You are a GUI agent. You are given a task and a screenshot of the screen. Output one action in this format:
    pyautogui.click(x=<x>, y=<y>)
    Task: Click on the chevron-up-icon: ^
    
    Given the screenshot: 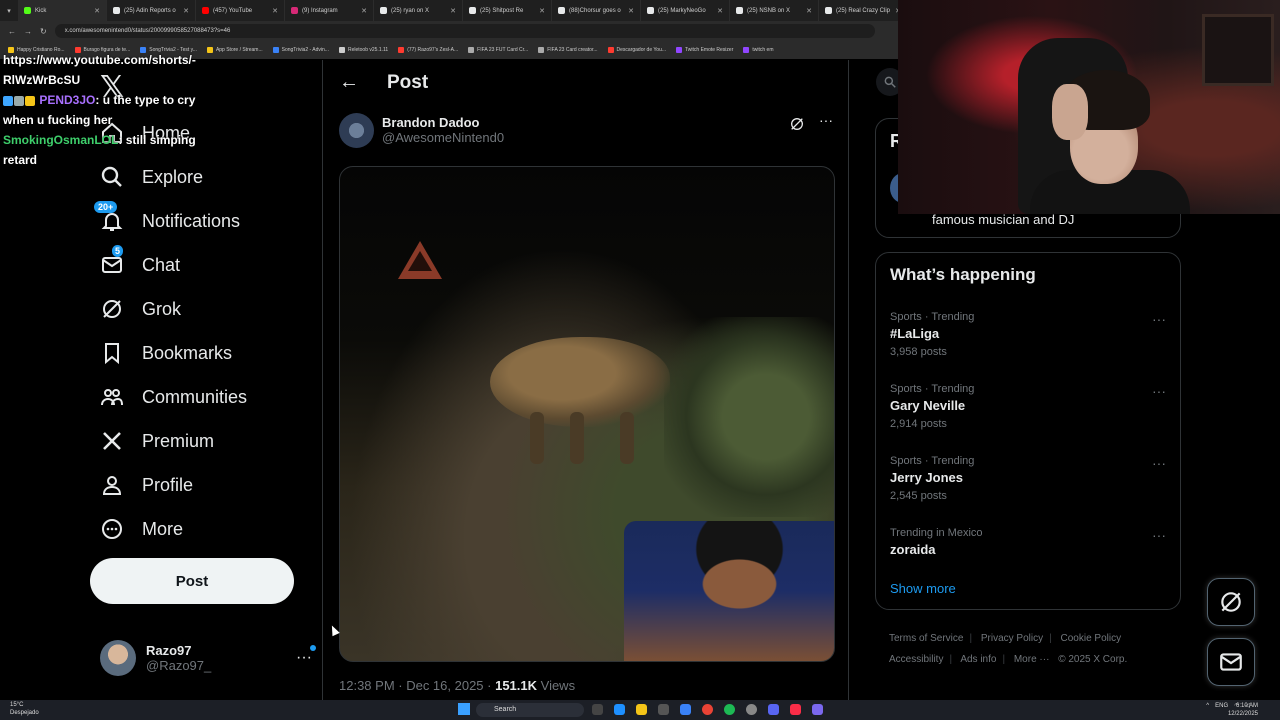 What is the action you would take?
    pyautogui.click(x=1207, y=706)
    